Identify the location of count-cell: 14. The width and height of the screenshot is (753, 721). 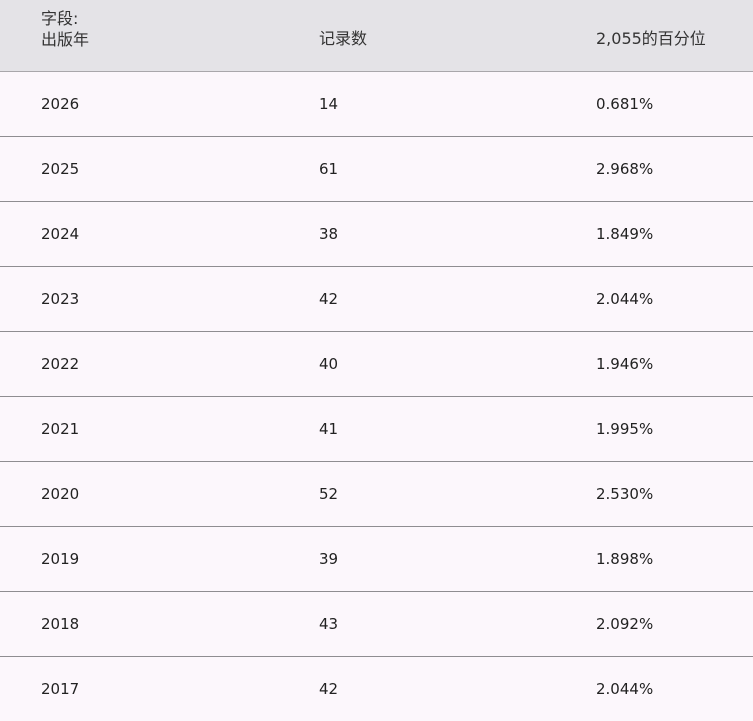
(329, 104).